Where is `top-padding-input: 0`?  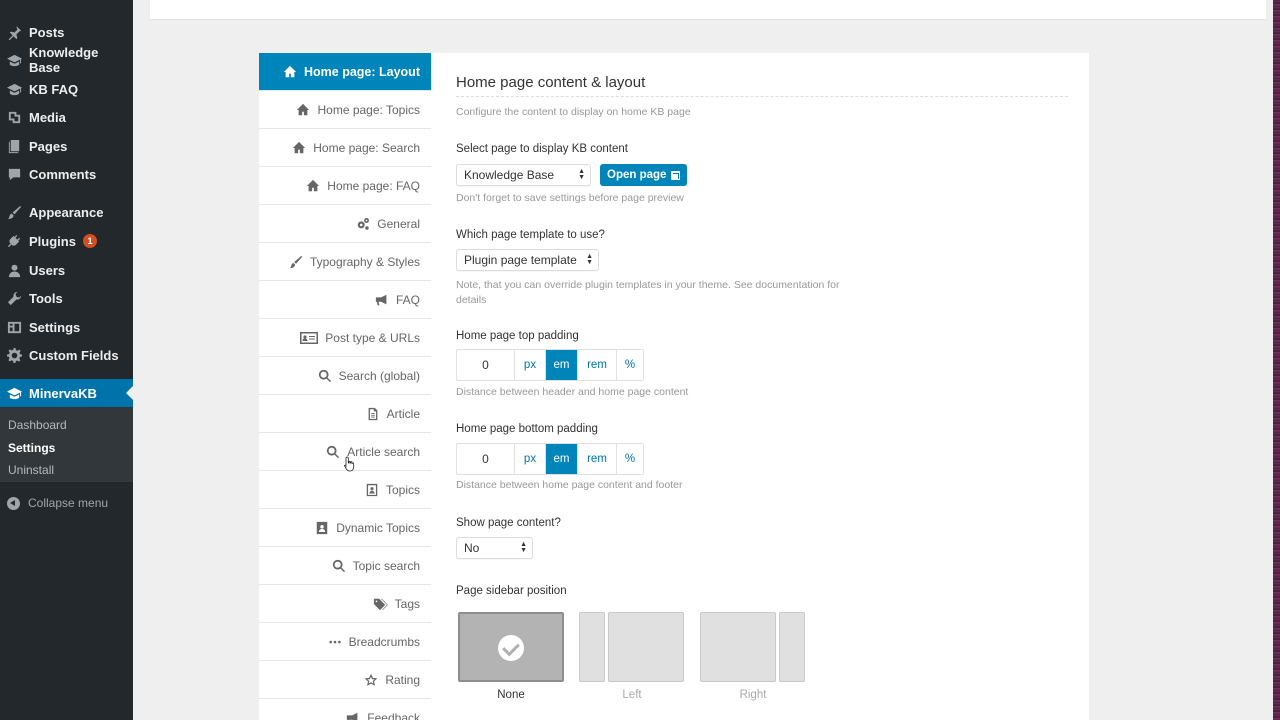 top-padding-input: 0 is located at coordinates (486, 365).